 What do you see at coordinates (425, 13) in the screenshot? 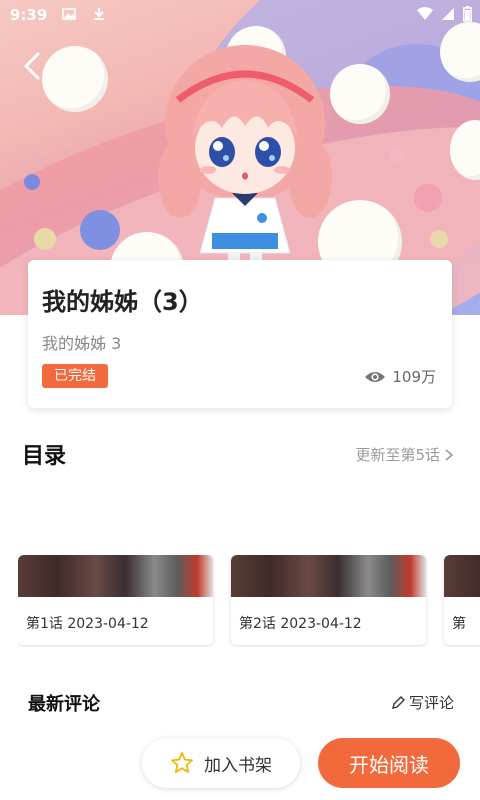
I see `wifi-icon` at bounding box center [425, 13].